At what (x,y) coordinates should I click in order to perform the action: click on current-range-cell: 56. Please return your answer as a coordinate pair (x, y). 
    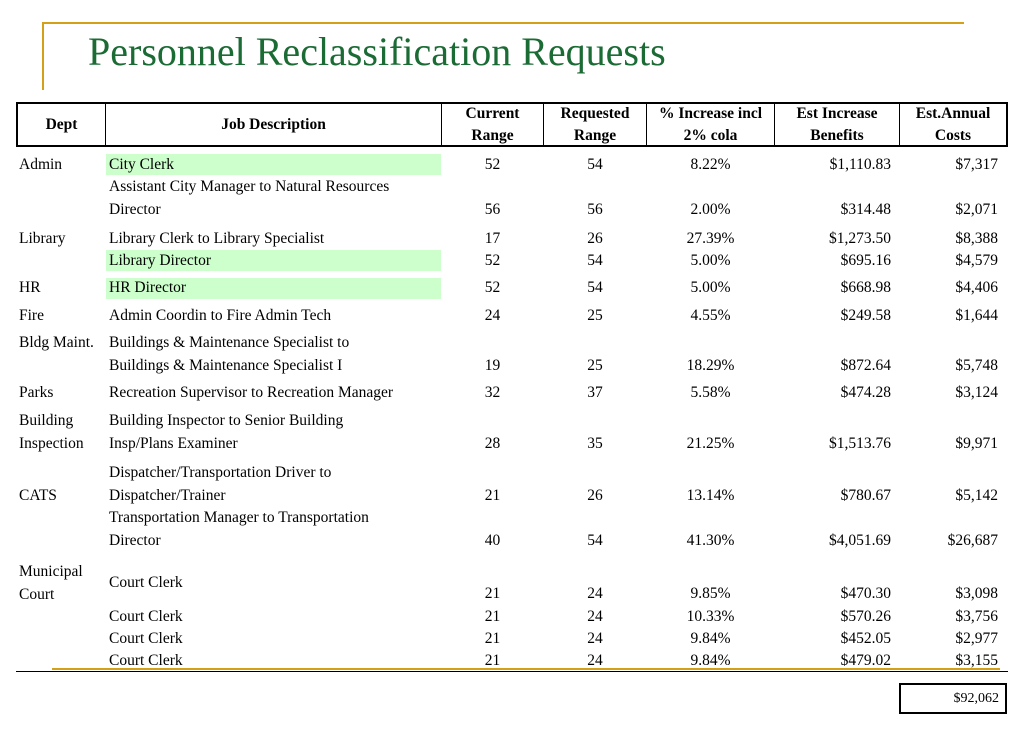
    Looking at the image, I should click on (492, 209).